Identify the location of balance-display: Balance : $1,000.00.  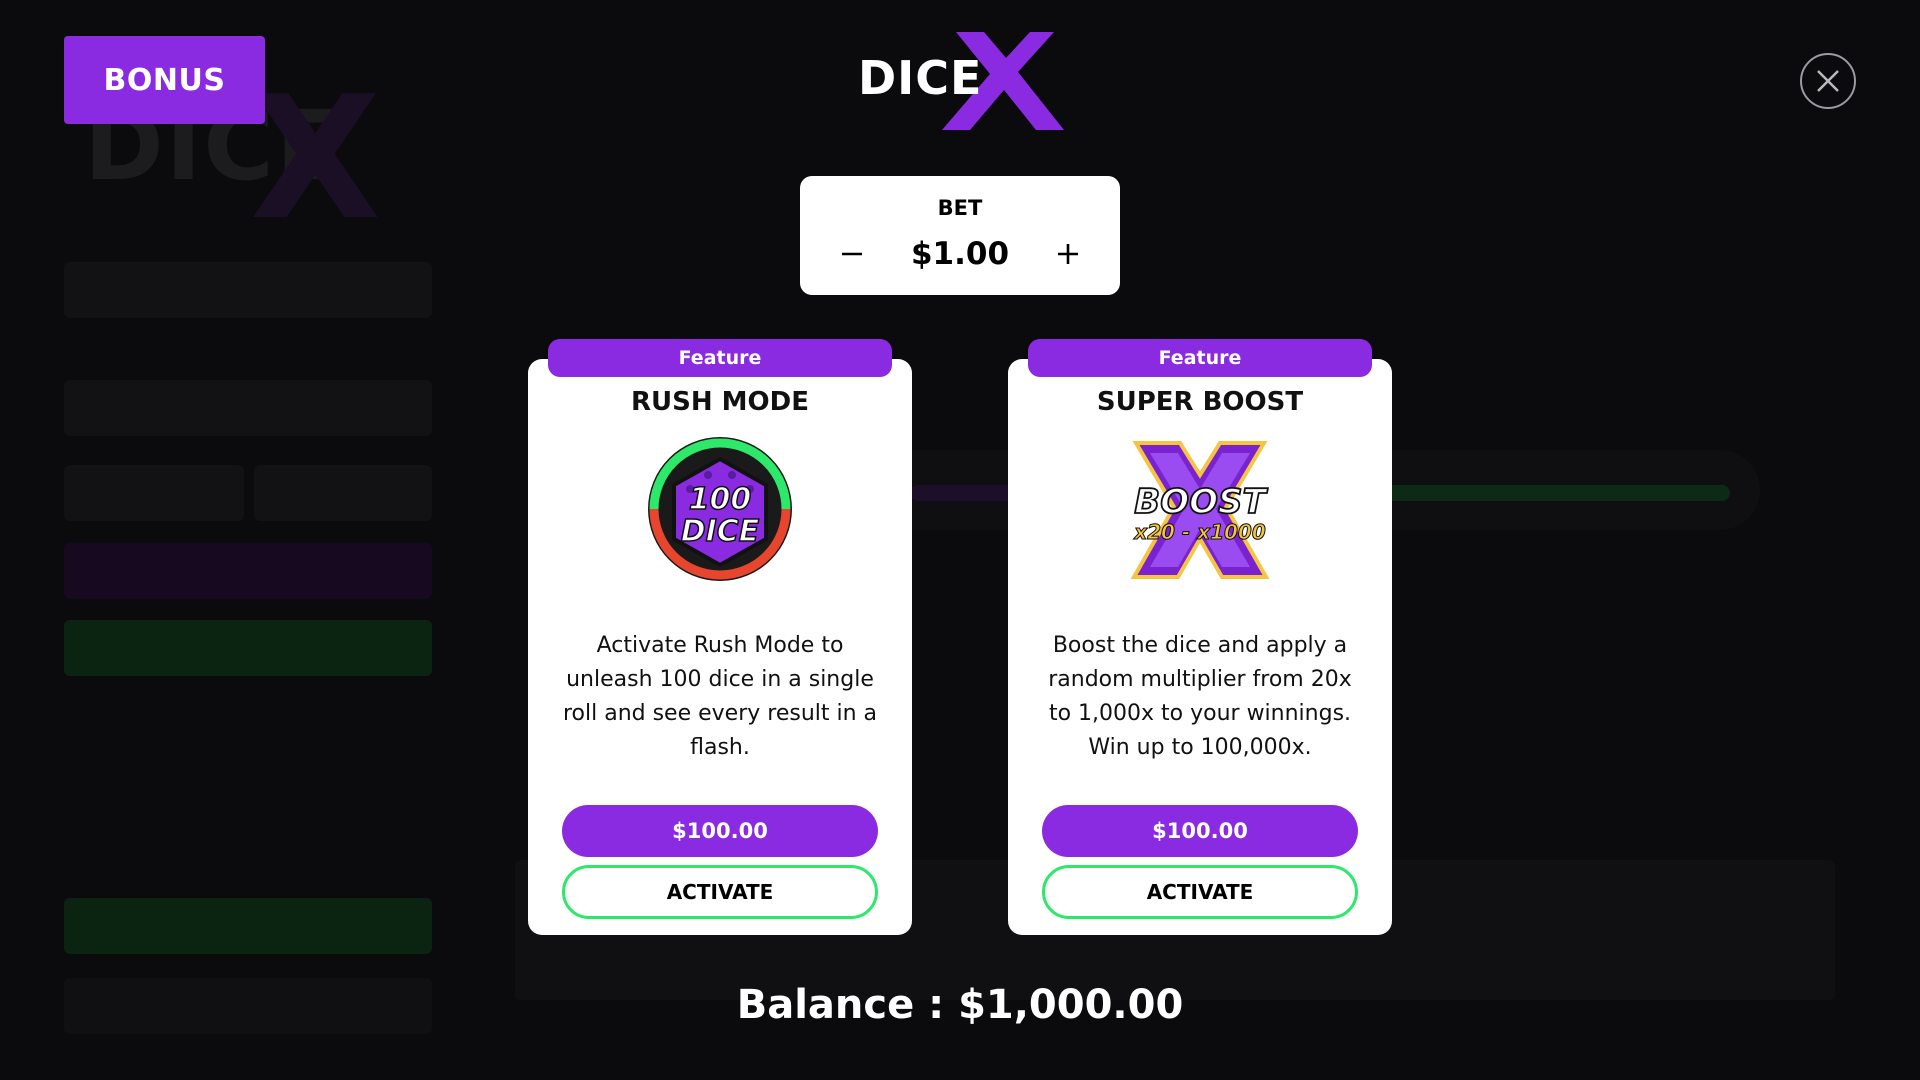
(960, 1005).